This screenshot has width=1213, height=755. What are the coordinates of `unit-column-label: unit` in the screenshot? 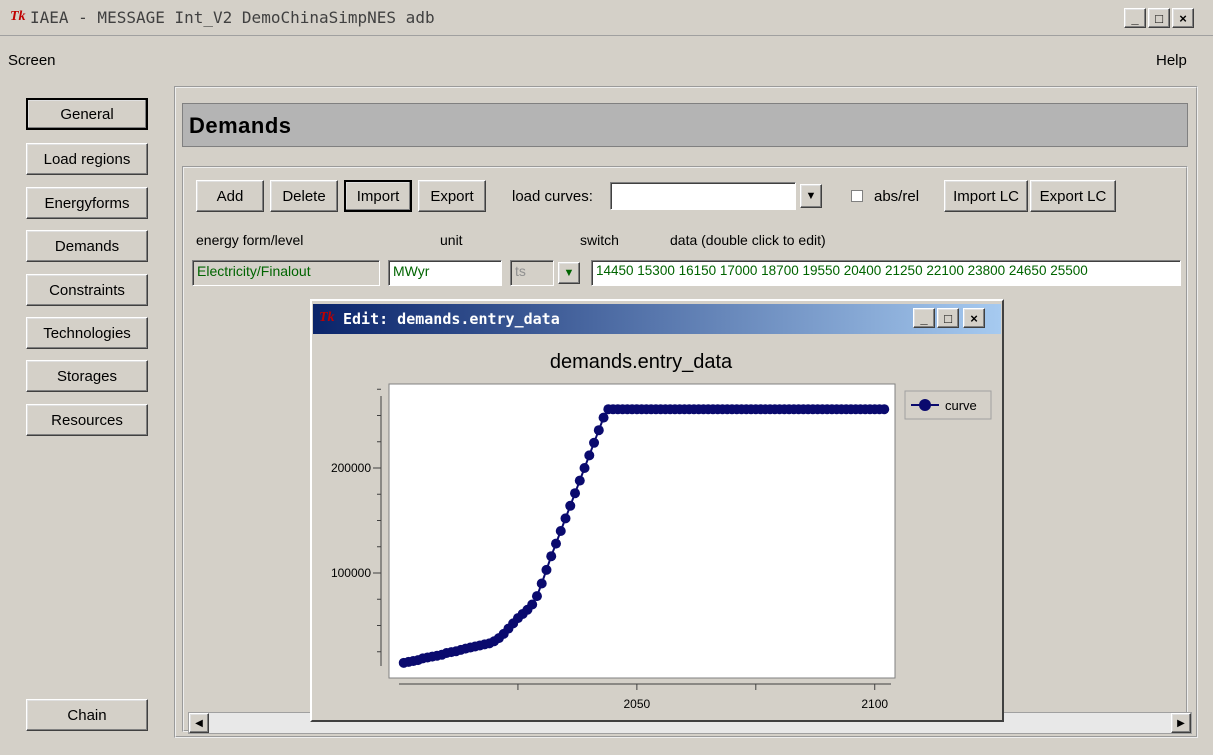 It's located at (451, 240).